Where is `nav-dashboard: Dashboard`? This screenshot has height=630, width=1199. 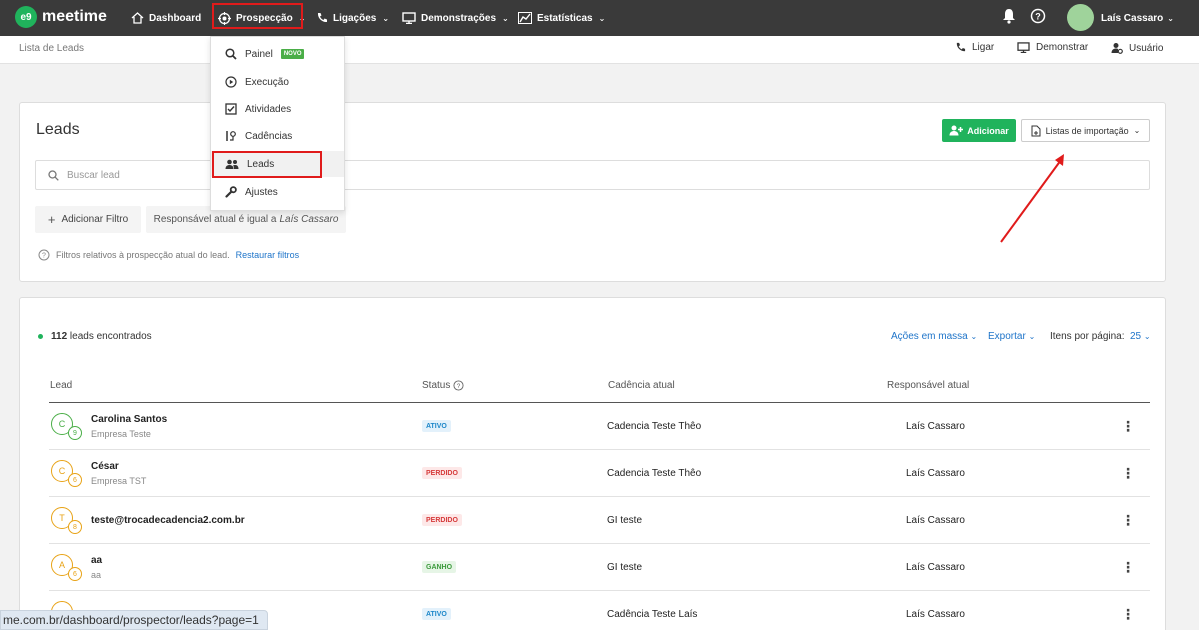 nav-dashboard: Dashboard is located at coordinates (166, 18).